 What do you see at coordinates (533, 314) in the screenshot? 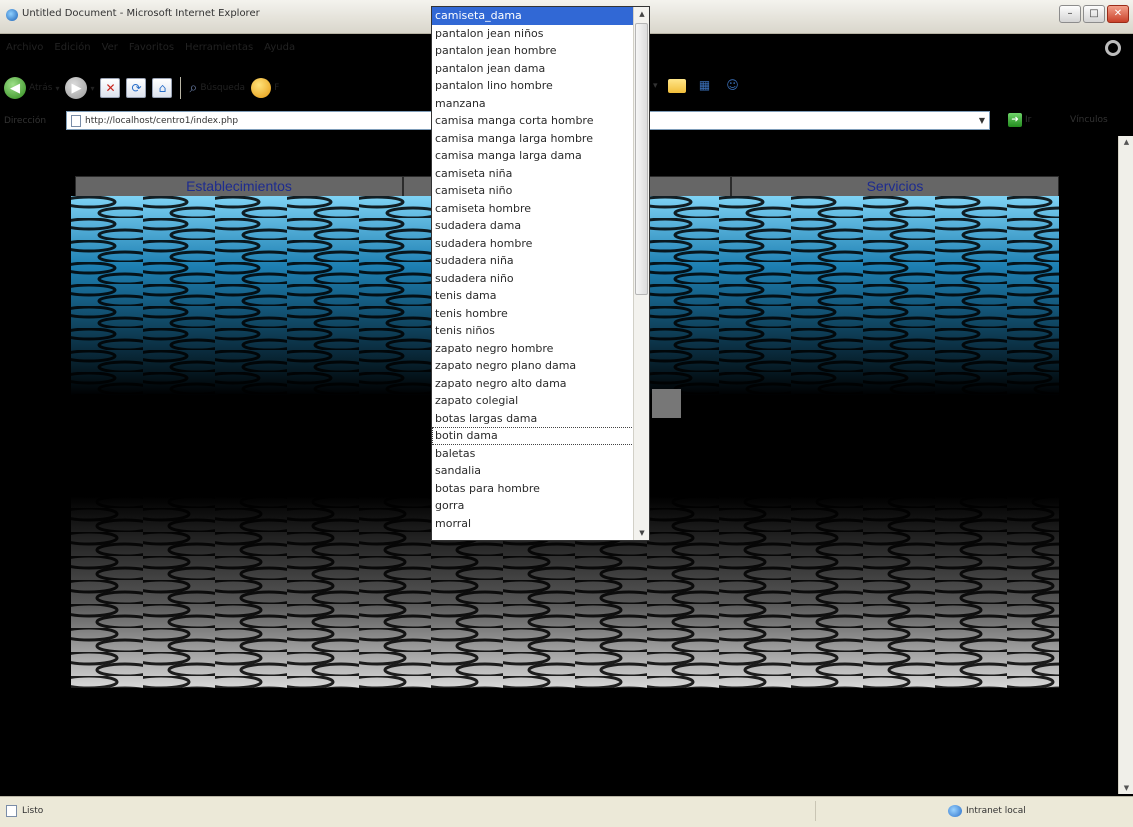
I see `dropdown-option: tenis hombre` at bounding box center [533, 314].